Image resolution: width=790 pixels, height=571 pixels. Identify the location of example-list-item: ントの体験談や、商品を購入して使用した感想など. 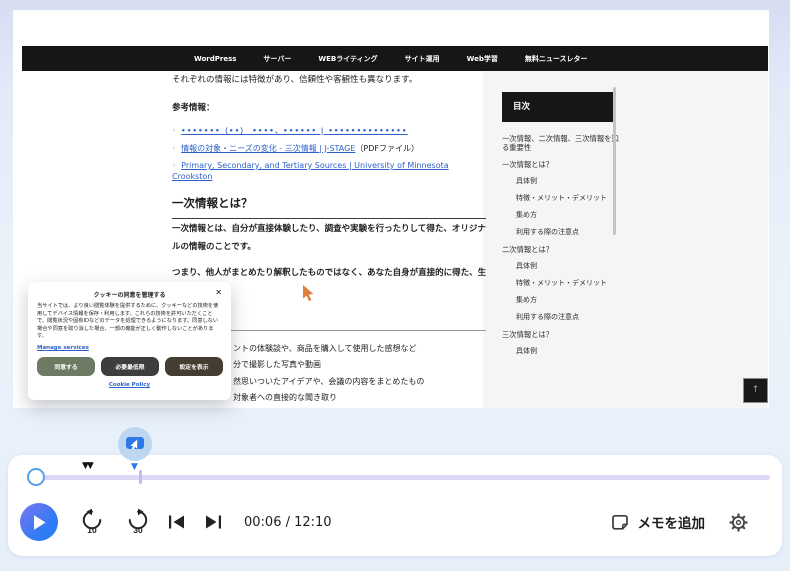
(325, 348).